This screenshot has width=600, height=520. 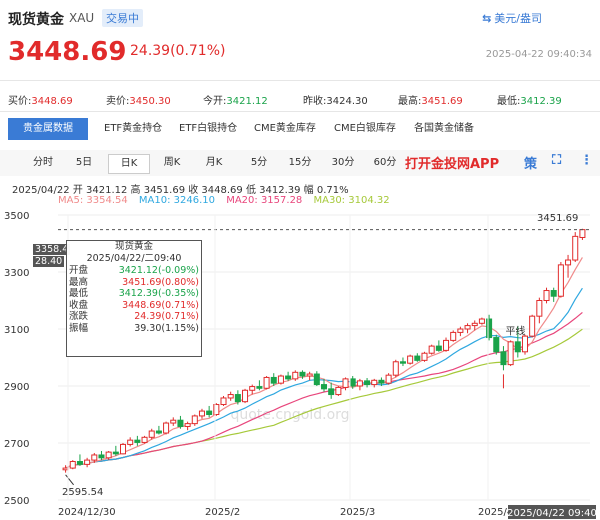 I want to click on price-change: 24.39(0.71%), so click(x=178, y=51).